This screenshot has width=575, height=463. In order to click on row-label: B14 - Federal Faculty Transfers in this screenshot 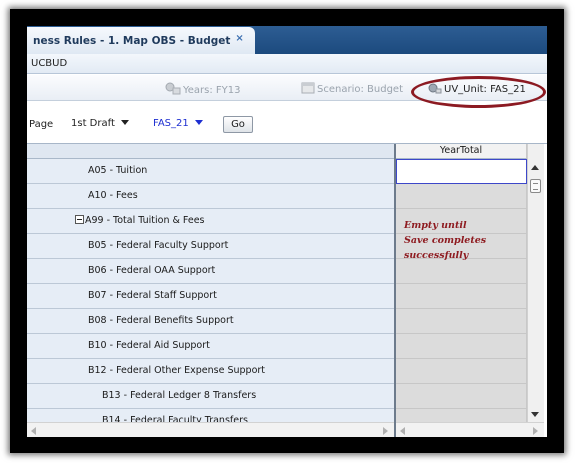, I will do `click(175, 418)`.